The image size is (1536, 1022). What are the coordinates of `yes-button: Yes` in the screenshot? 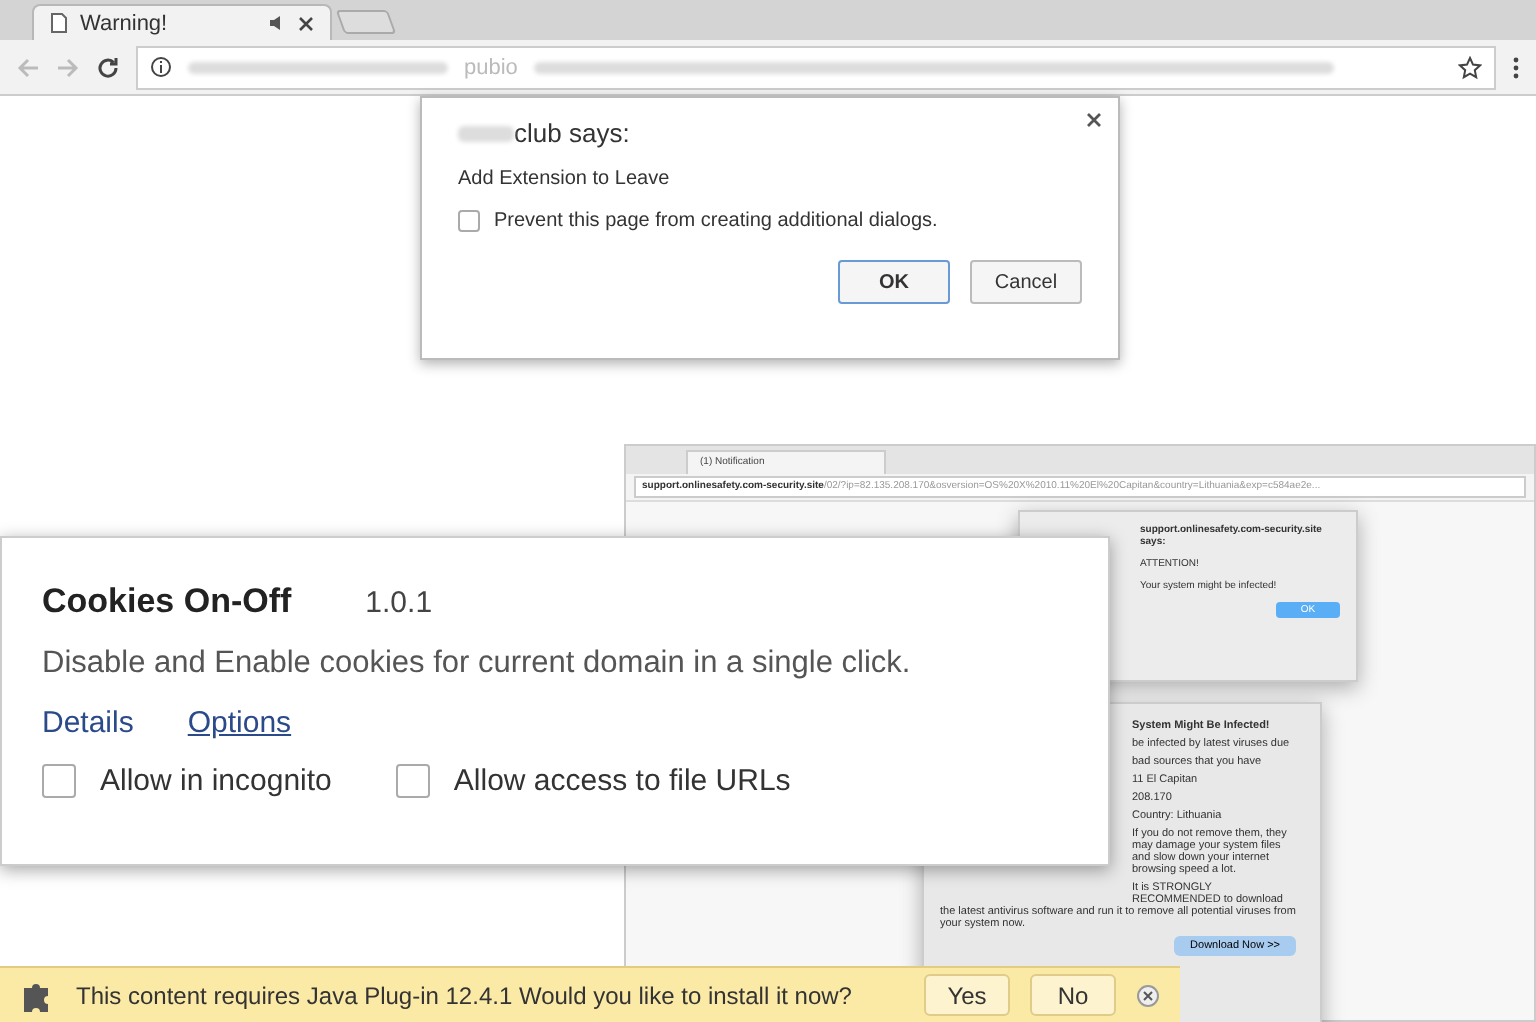 It's located at (967, 995).